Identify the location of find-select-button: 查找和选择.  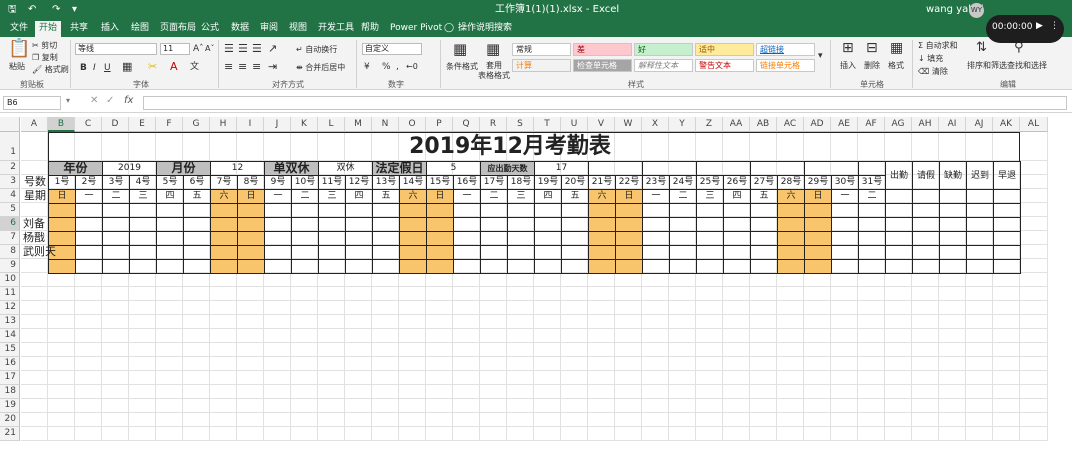
(1027, 66).